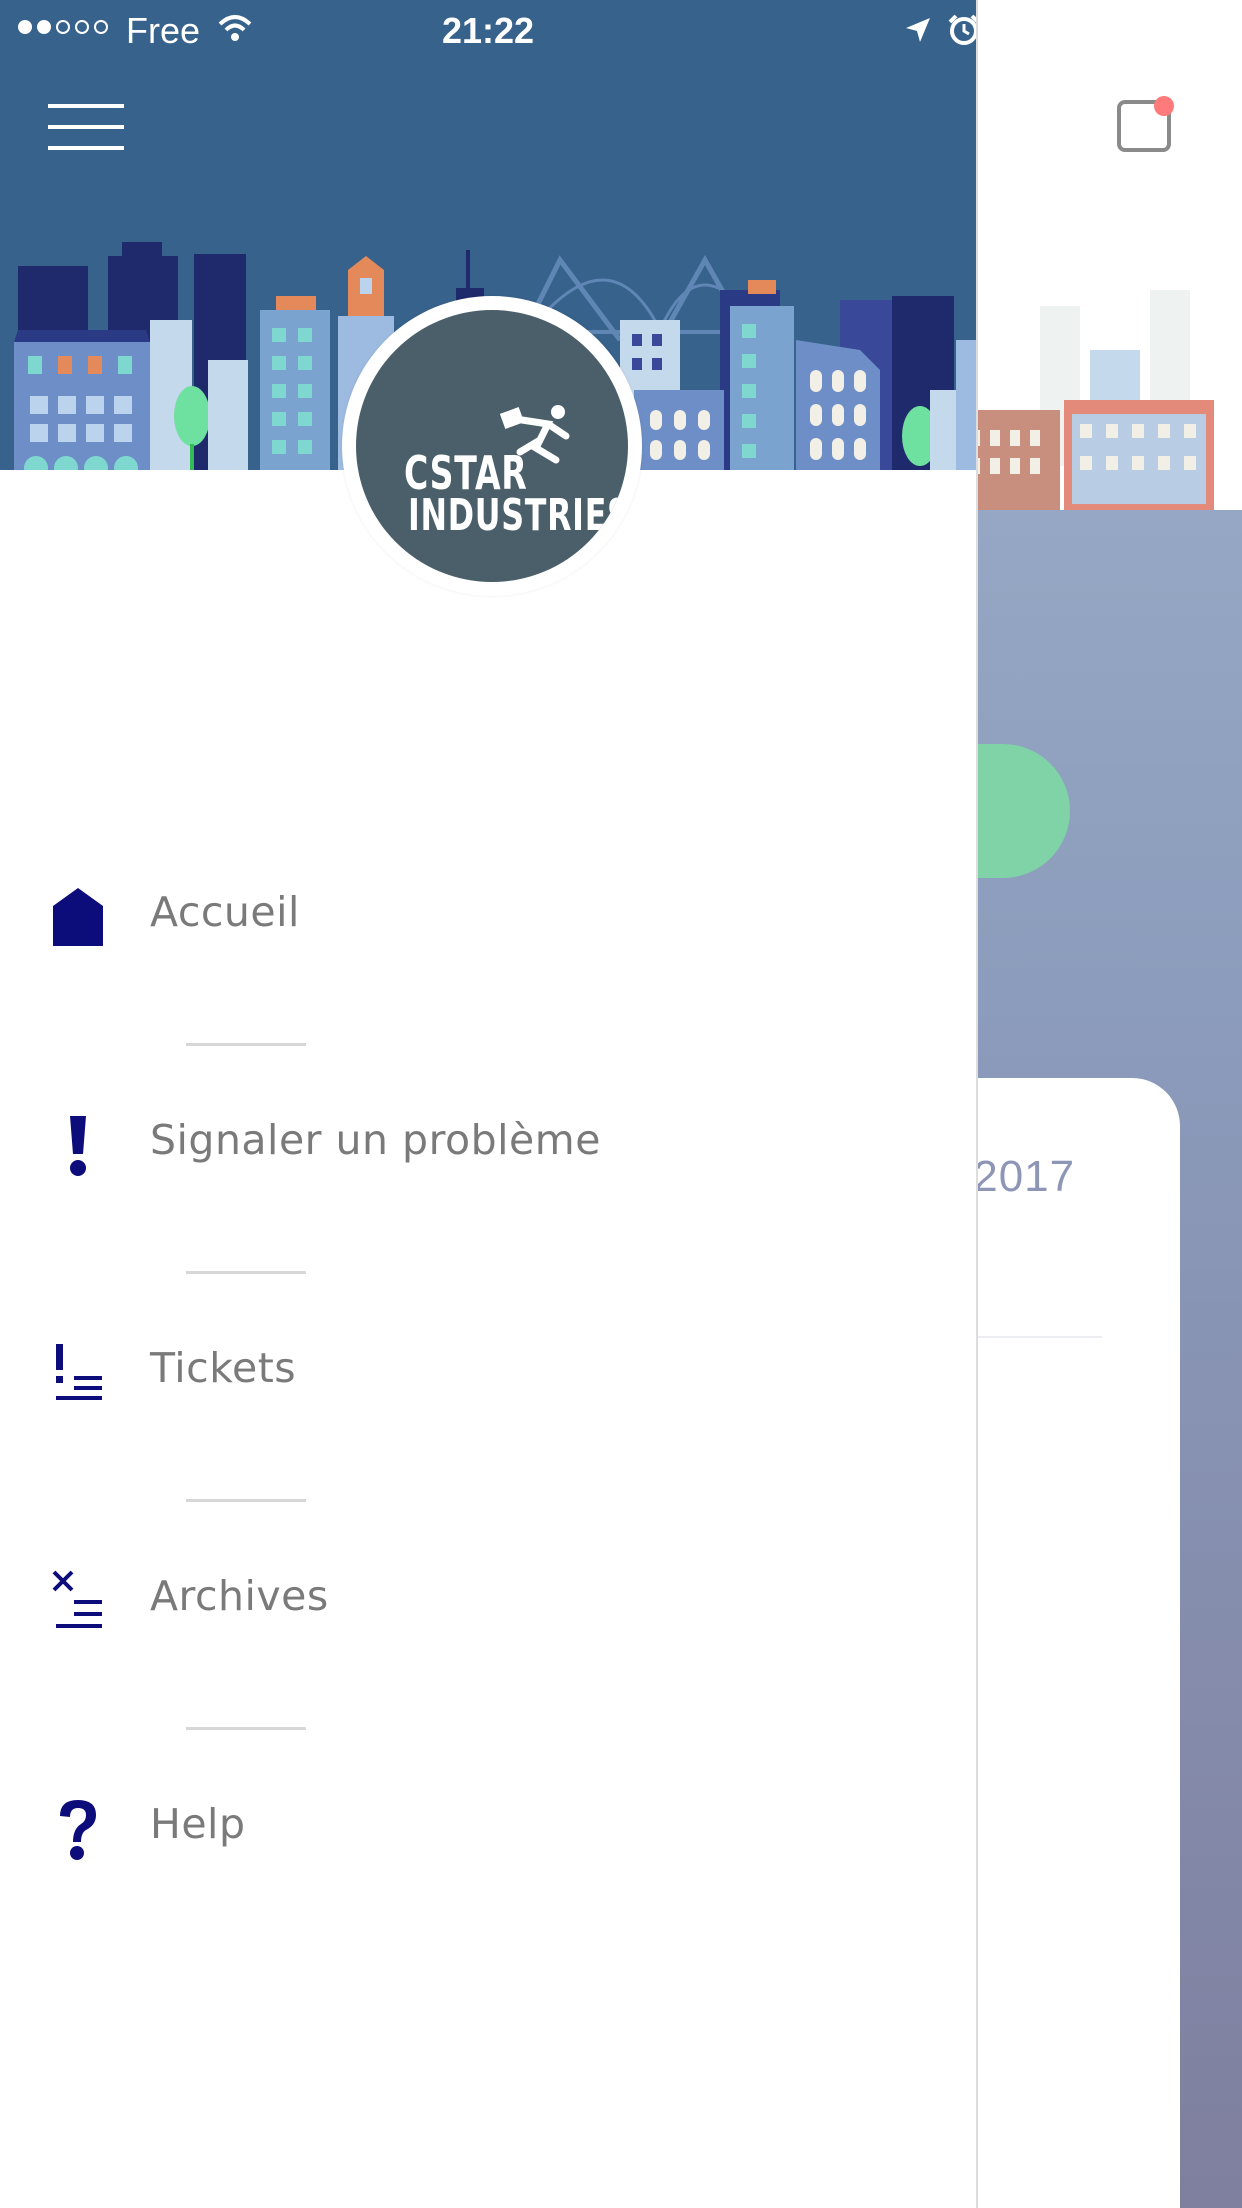 Image resolution: width=1242 pixels, height=2208 pixels. I want to click on menu-item-signaler: Signaler un problème, so click(488, 1146).